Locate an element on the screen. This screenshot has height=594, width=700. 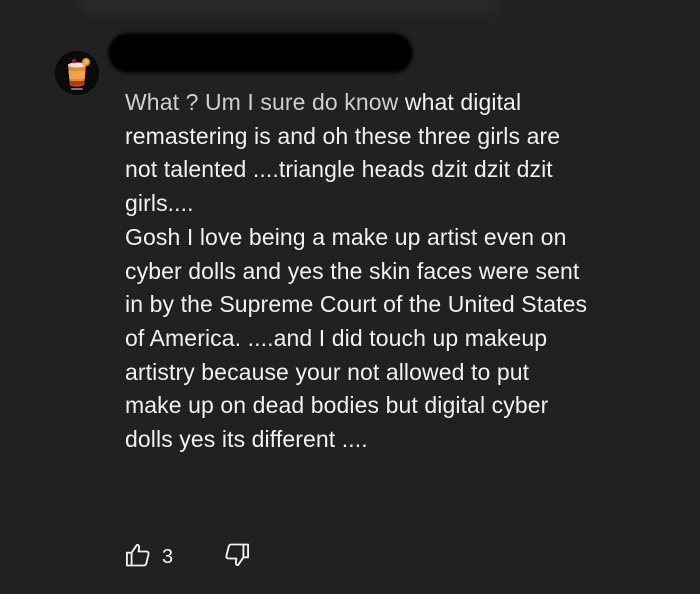
comment-actions: 3 is located at coordinates (187, 557).